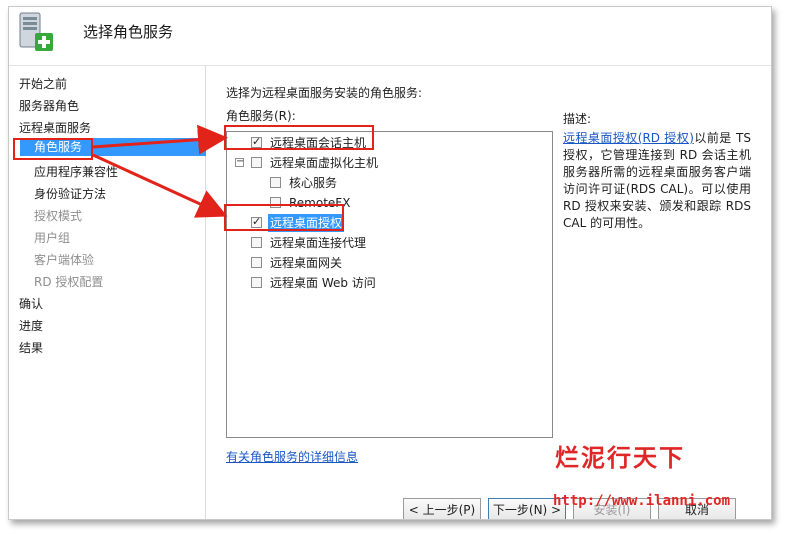 Image resolution: width=792 pixels, height=534 pixels. Describe the element at coordinates (323, 283) in the screenshot. I see `service-label: 远程桌面 Web 访问` at that location.